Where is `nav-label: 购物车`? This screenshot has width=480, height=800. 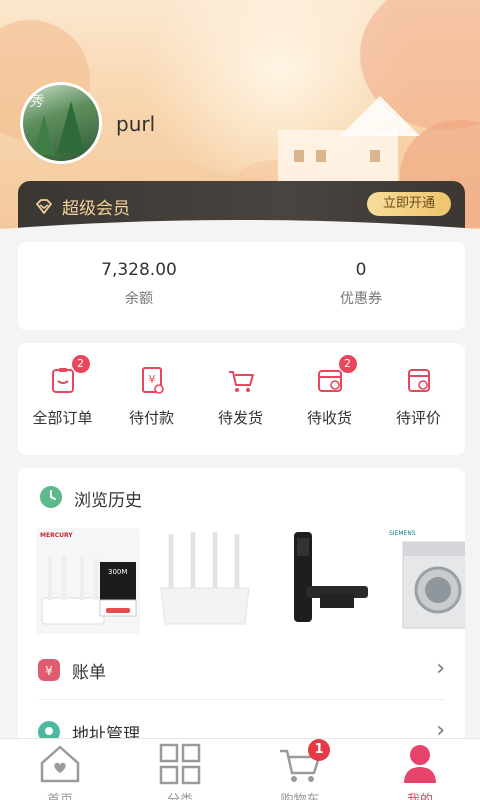 nav-label: 购物车 is located at coordinates (300, 794).